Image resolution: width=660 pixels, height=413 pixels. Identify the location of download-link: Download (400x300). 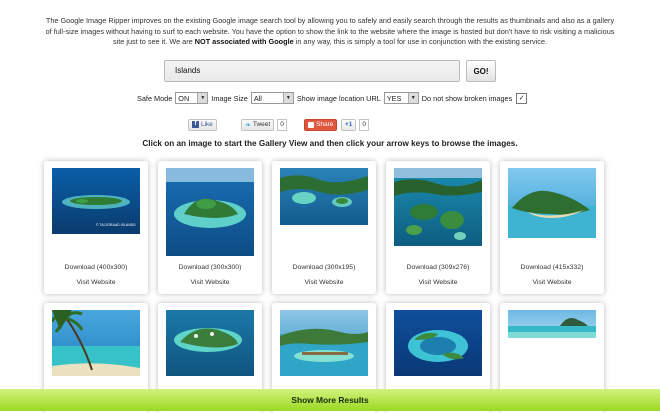
(96, 267).